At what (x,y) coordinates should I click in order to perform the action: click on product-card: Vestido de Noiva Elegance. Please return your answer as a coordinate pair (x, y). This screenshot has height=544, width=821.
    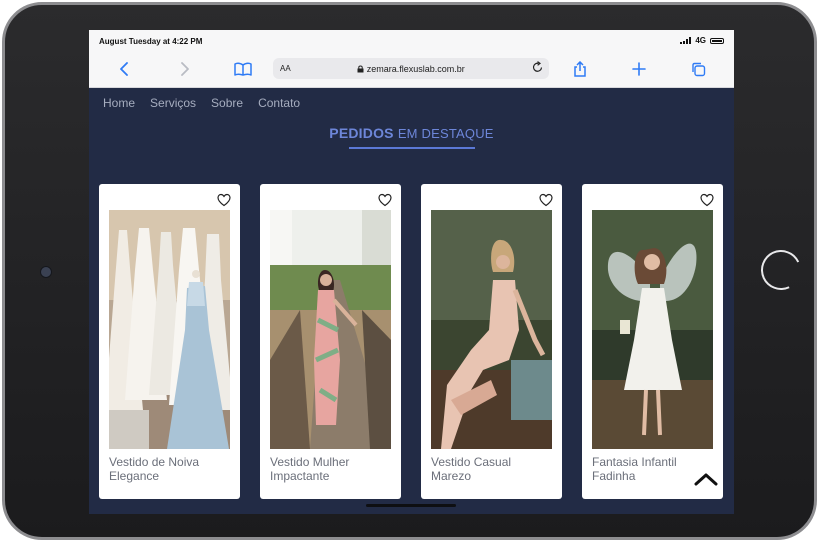
    Looking at the image, I should click on (169, 341).